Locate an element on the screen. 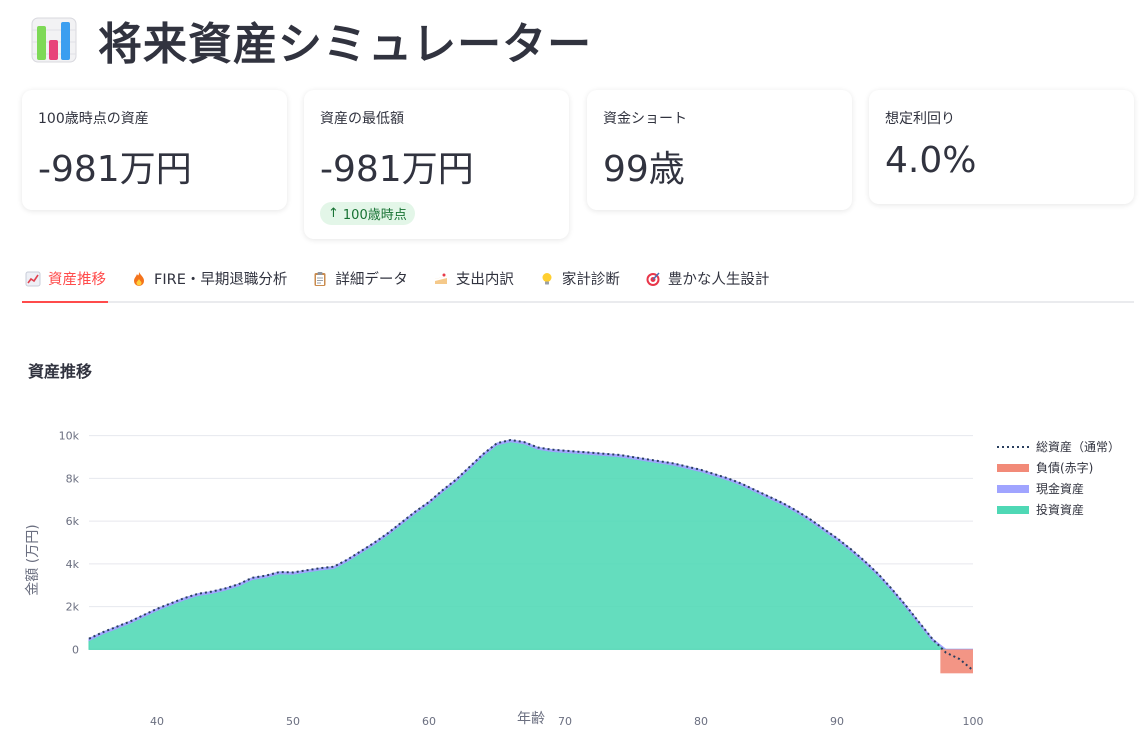  fire-icon is located at coordinates (139, 279).